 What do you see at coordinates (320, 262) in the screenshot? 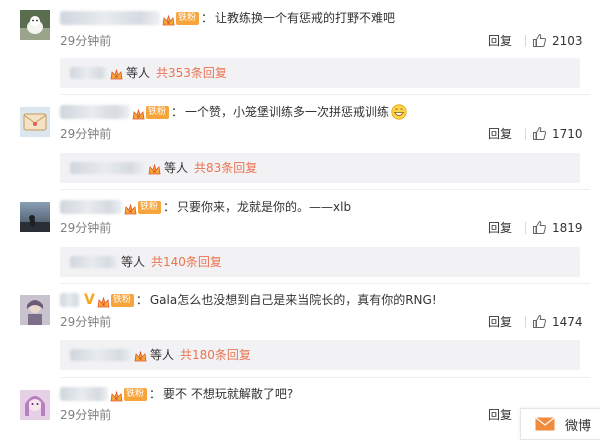
I see `replies-summary: 等人 共140条回复` at bounding box center [320, 262].